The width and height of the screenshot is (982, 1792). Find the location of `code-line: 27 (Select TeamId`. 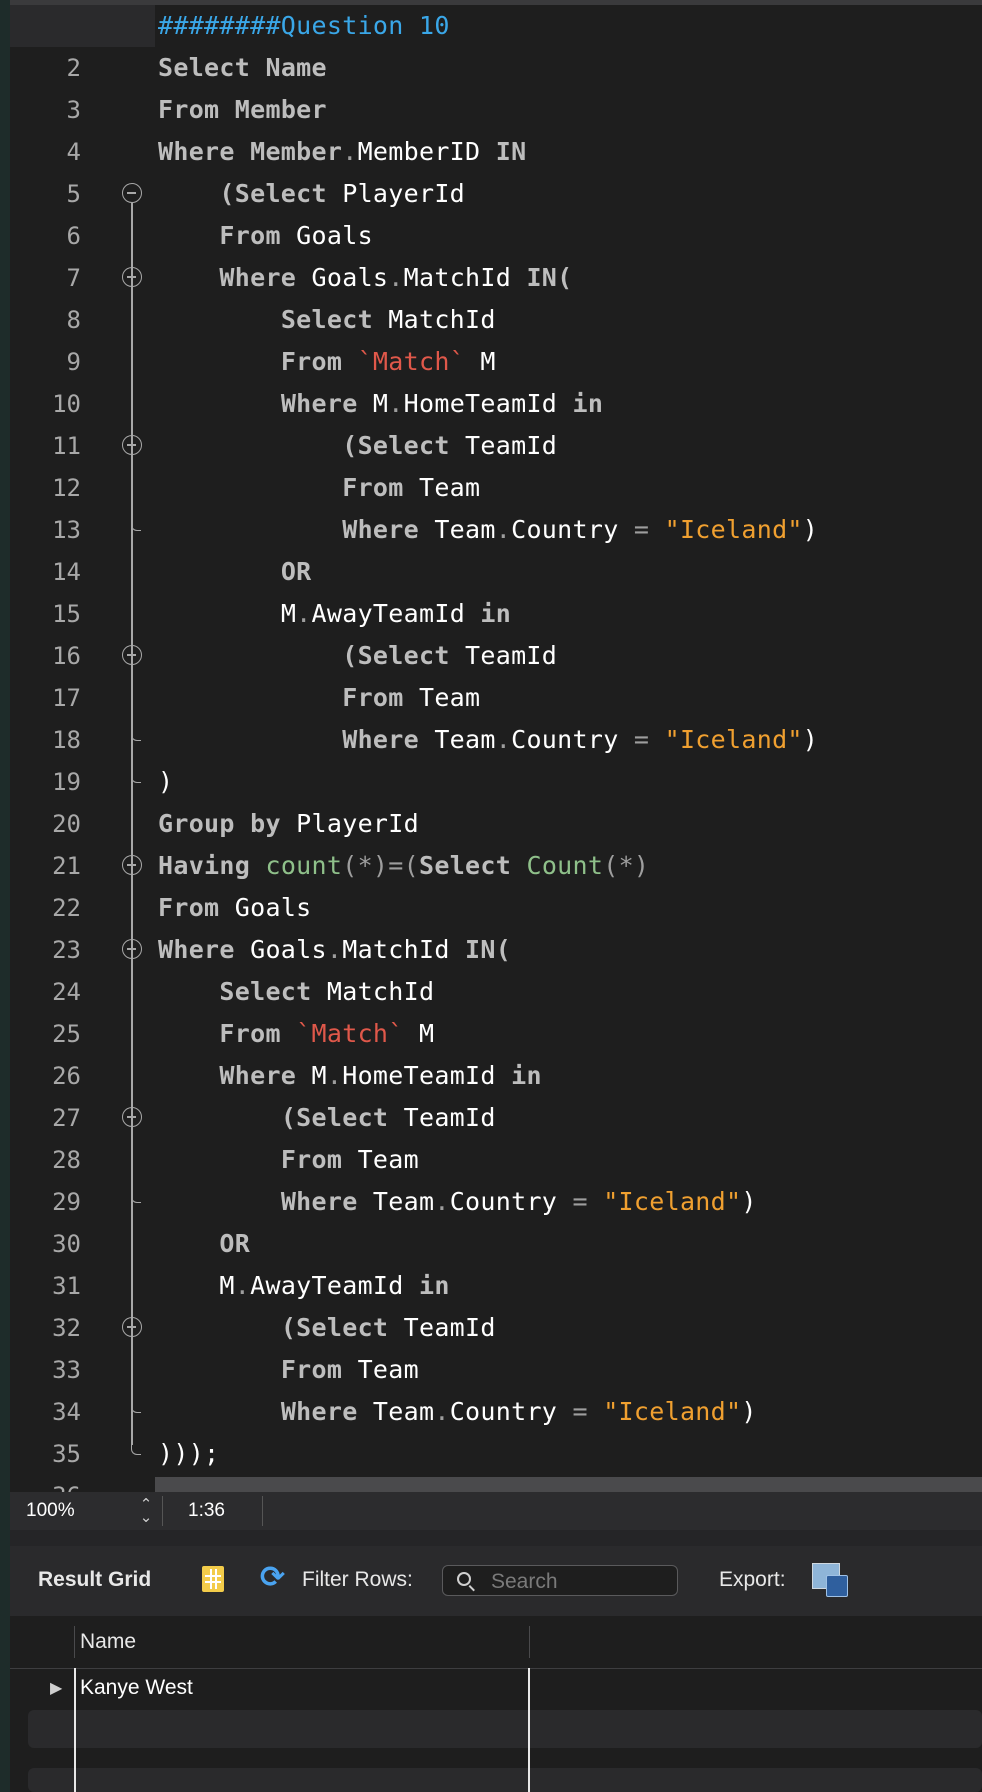

code-line: 27 (Select TeamId is located at coordinates (496, 1118).